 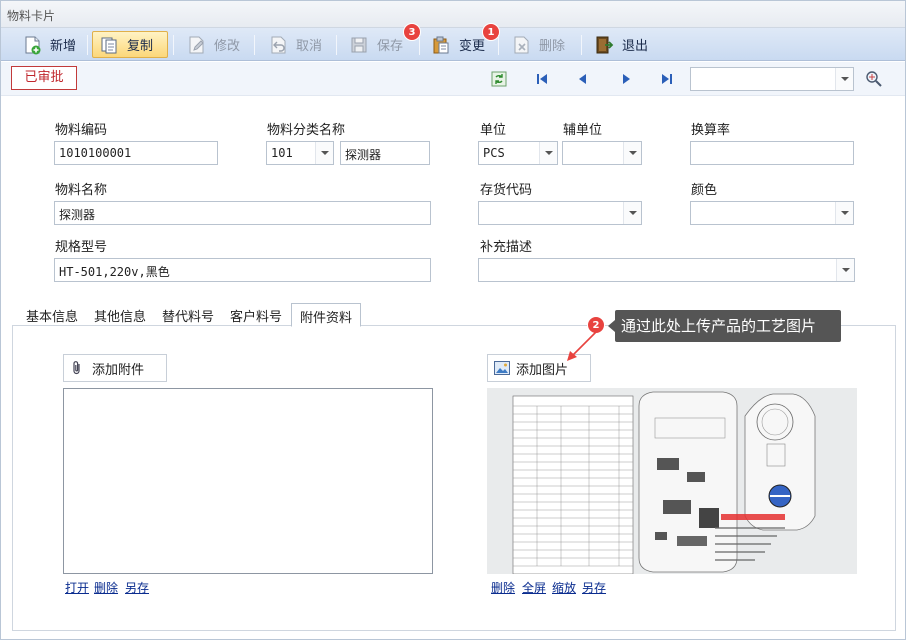 What do you see at coordinates (77, 215) in the screenshot?
I see `material-name-value: 探测器` at bounding box center [77, 215].